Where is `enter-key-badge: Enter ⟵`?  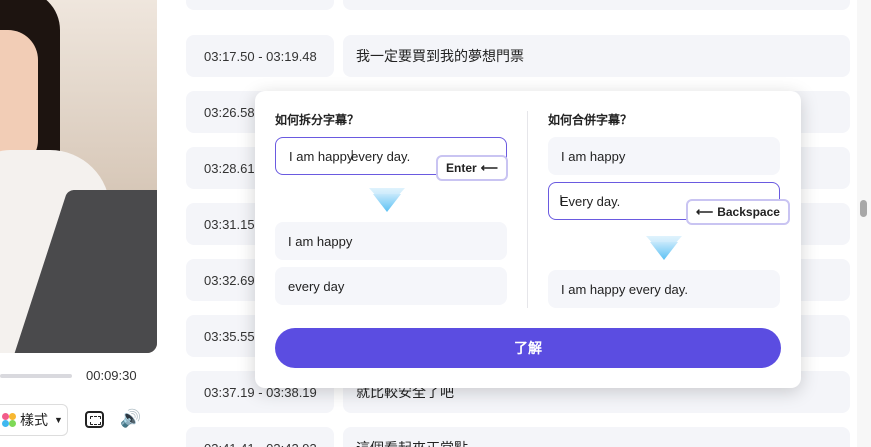 enter-key-badge: Enter ⟵ is located at coordinates (472, 168).